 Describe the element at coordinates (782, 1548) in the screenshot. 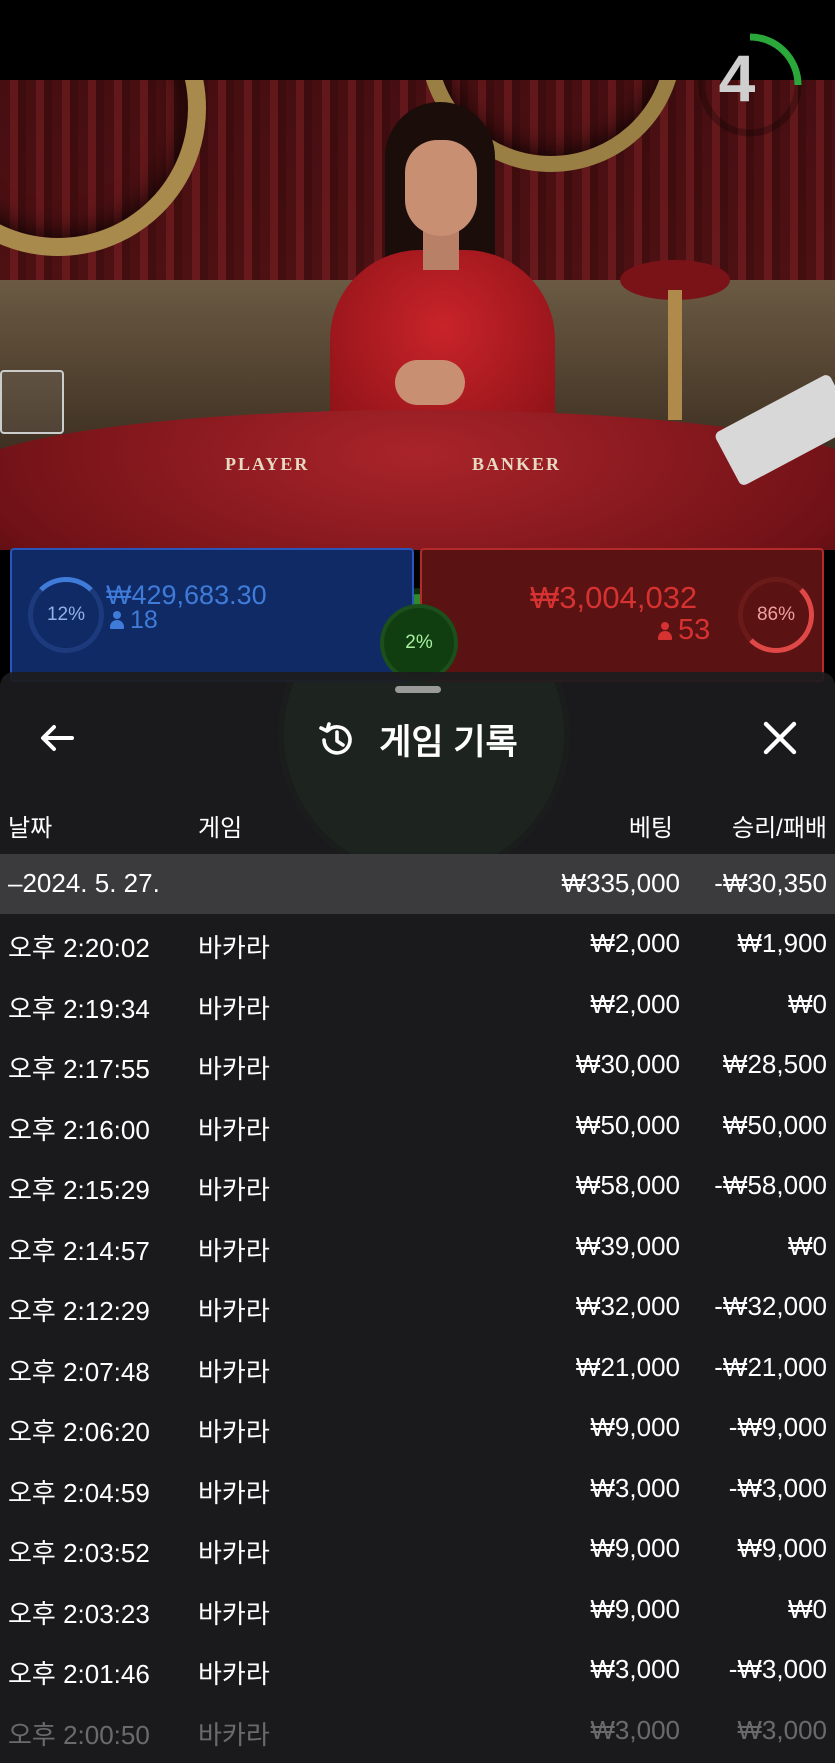

I see `history-result: ₩9,000` at that location.